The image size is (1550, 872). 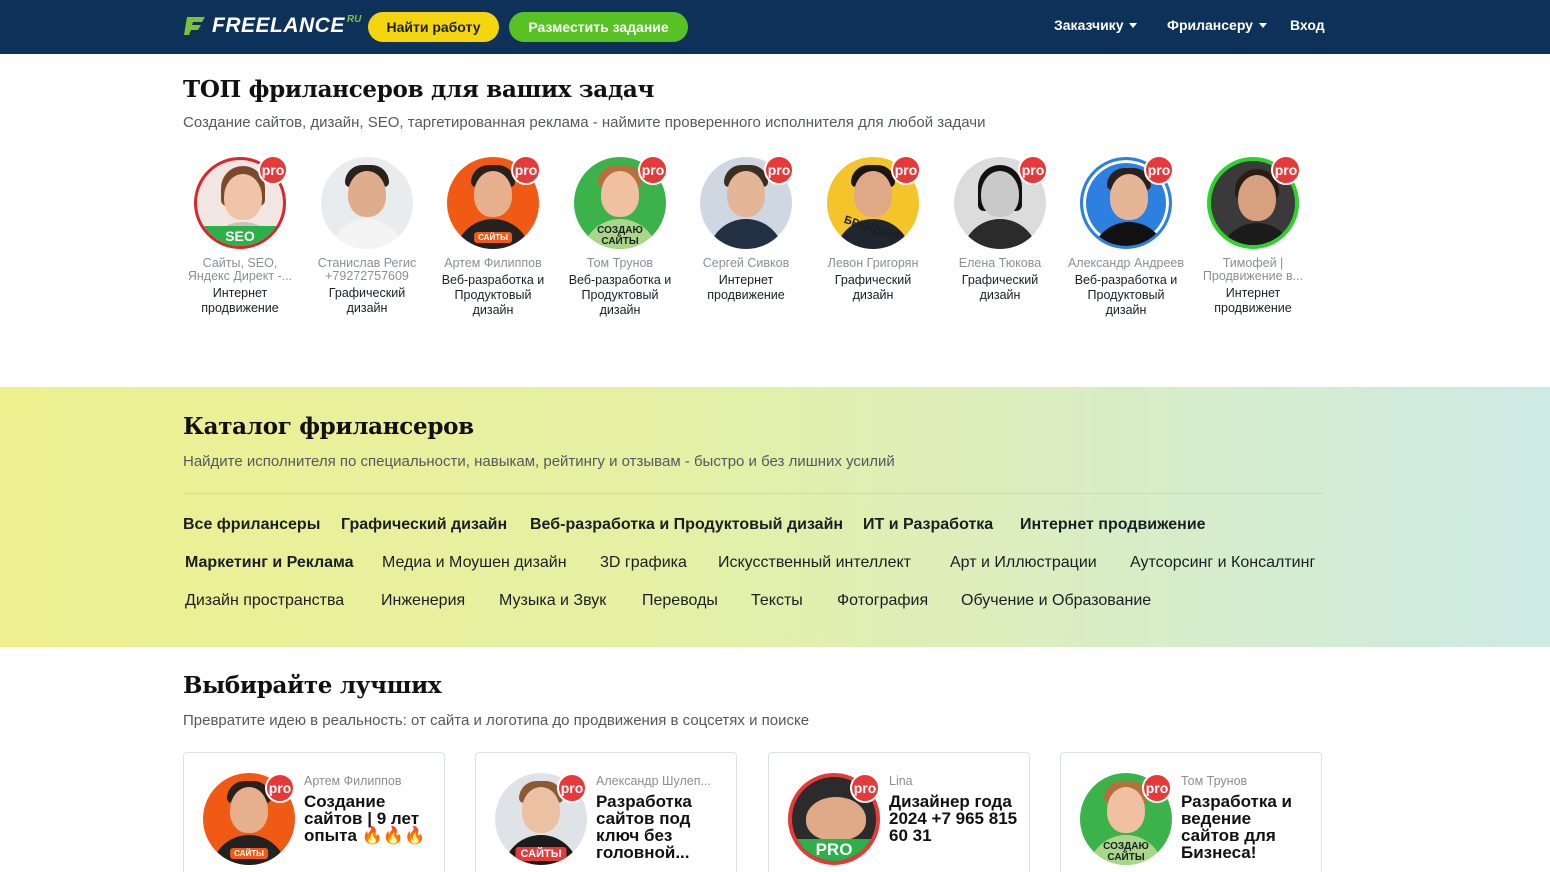 I want to click on category-link: Обучение и Образование, so click(x=1056, y=601).